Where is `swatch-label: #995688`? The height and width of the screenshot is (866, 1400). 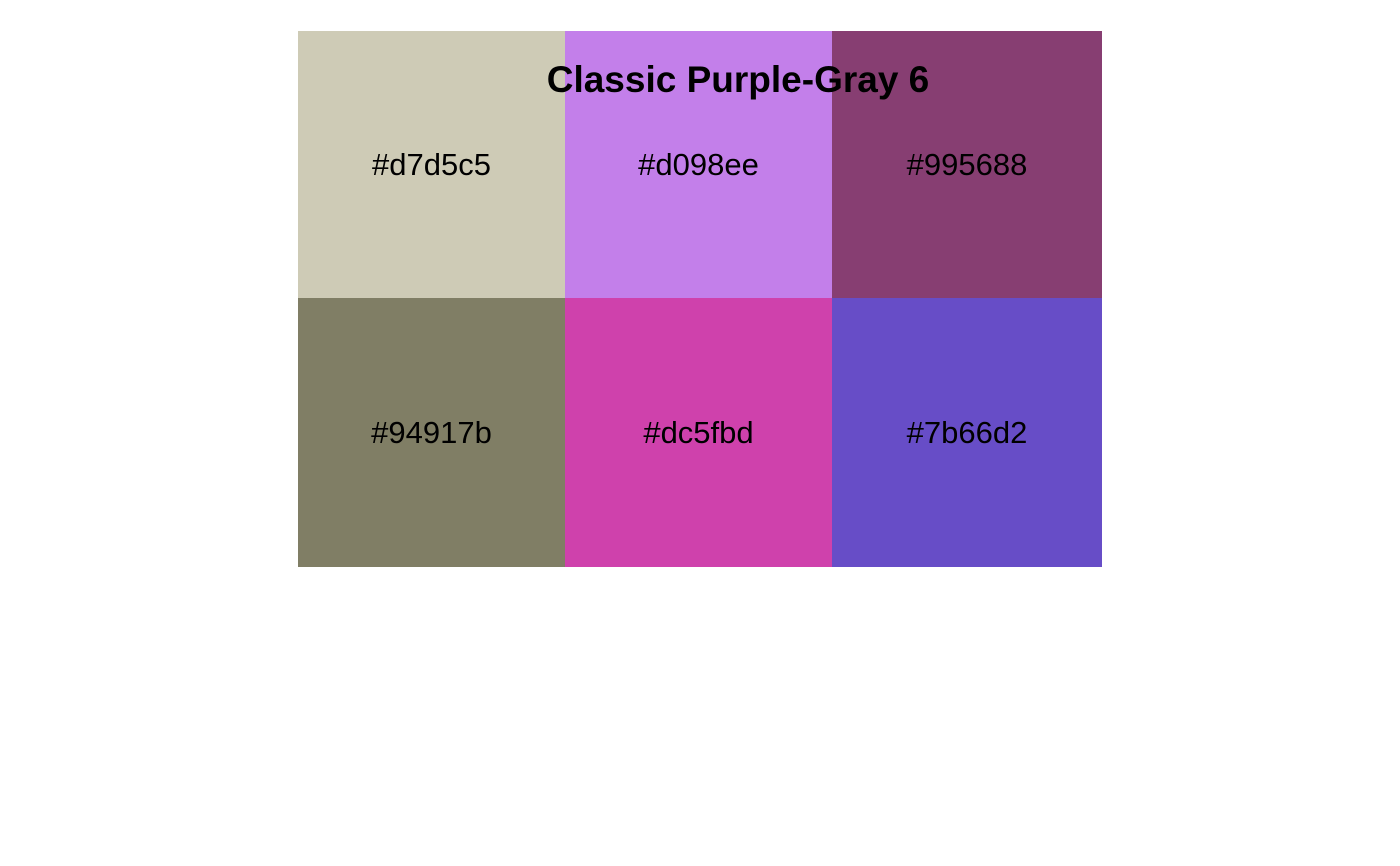
swatch-label: #995688 is located at coordinates (967, 164).